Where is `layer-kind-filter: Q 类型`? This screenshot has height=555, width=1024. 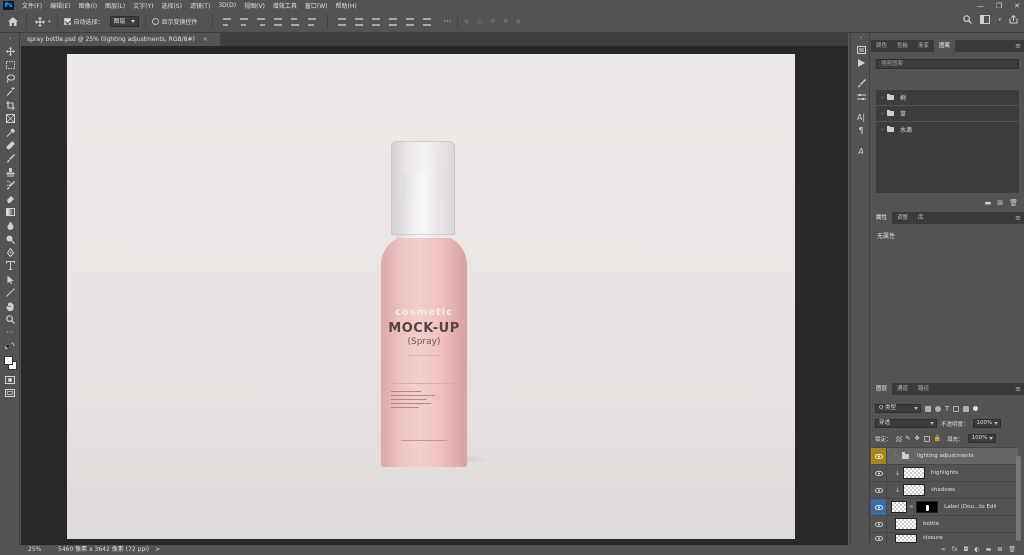
layer-kind-filter: Q 类型 is located at coordinates (898, 408).